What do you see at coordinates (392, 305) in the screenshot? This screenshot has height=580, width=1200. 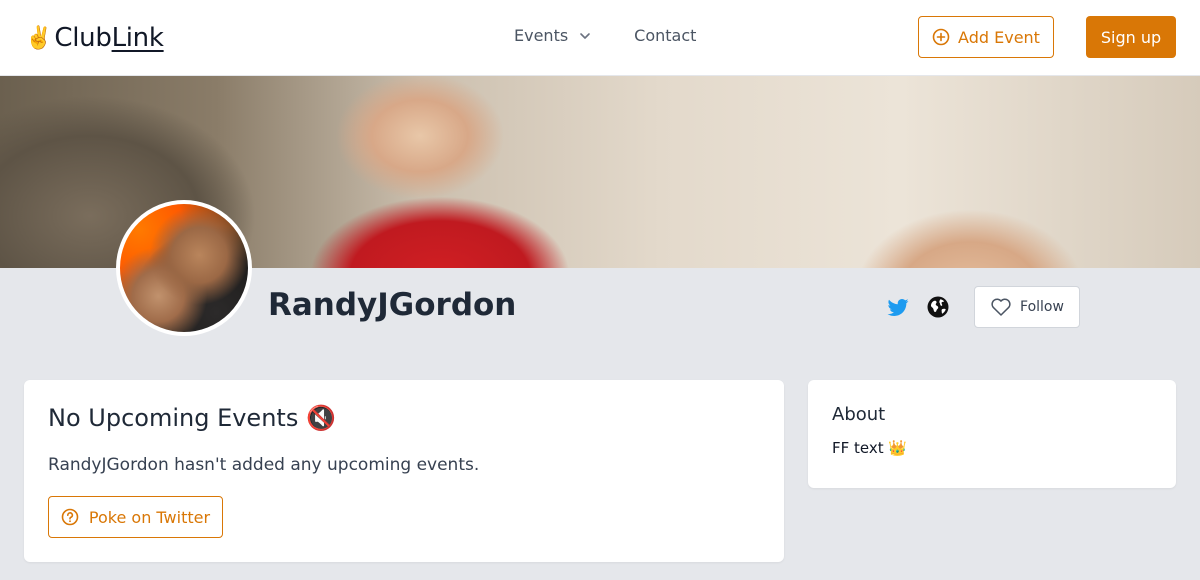 I see `profile-name: RandyJGordon` at bounding box center [392, 305].